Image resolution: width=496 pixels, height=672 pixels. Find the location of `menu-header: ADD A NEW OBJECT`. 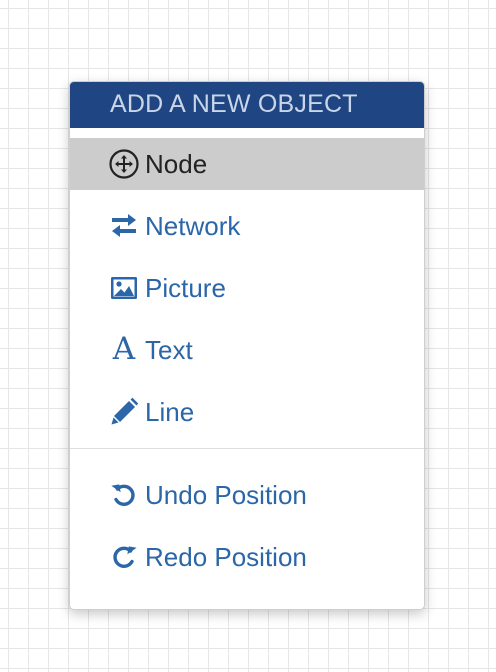

menu-header: ADD A NEW OBJECT is located at coordinates (247, 105).